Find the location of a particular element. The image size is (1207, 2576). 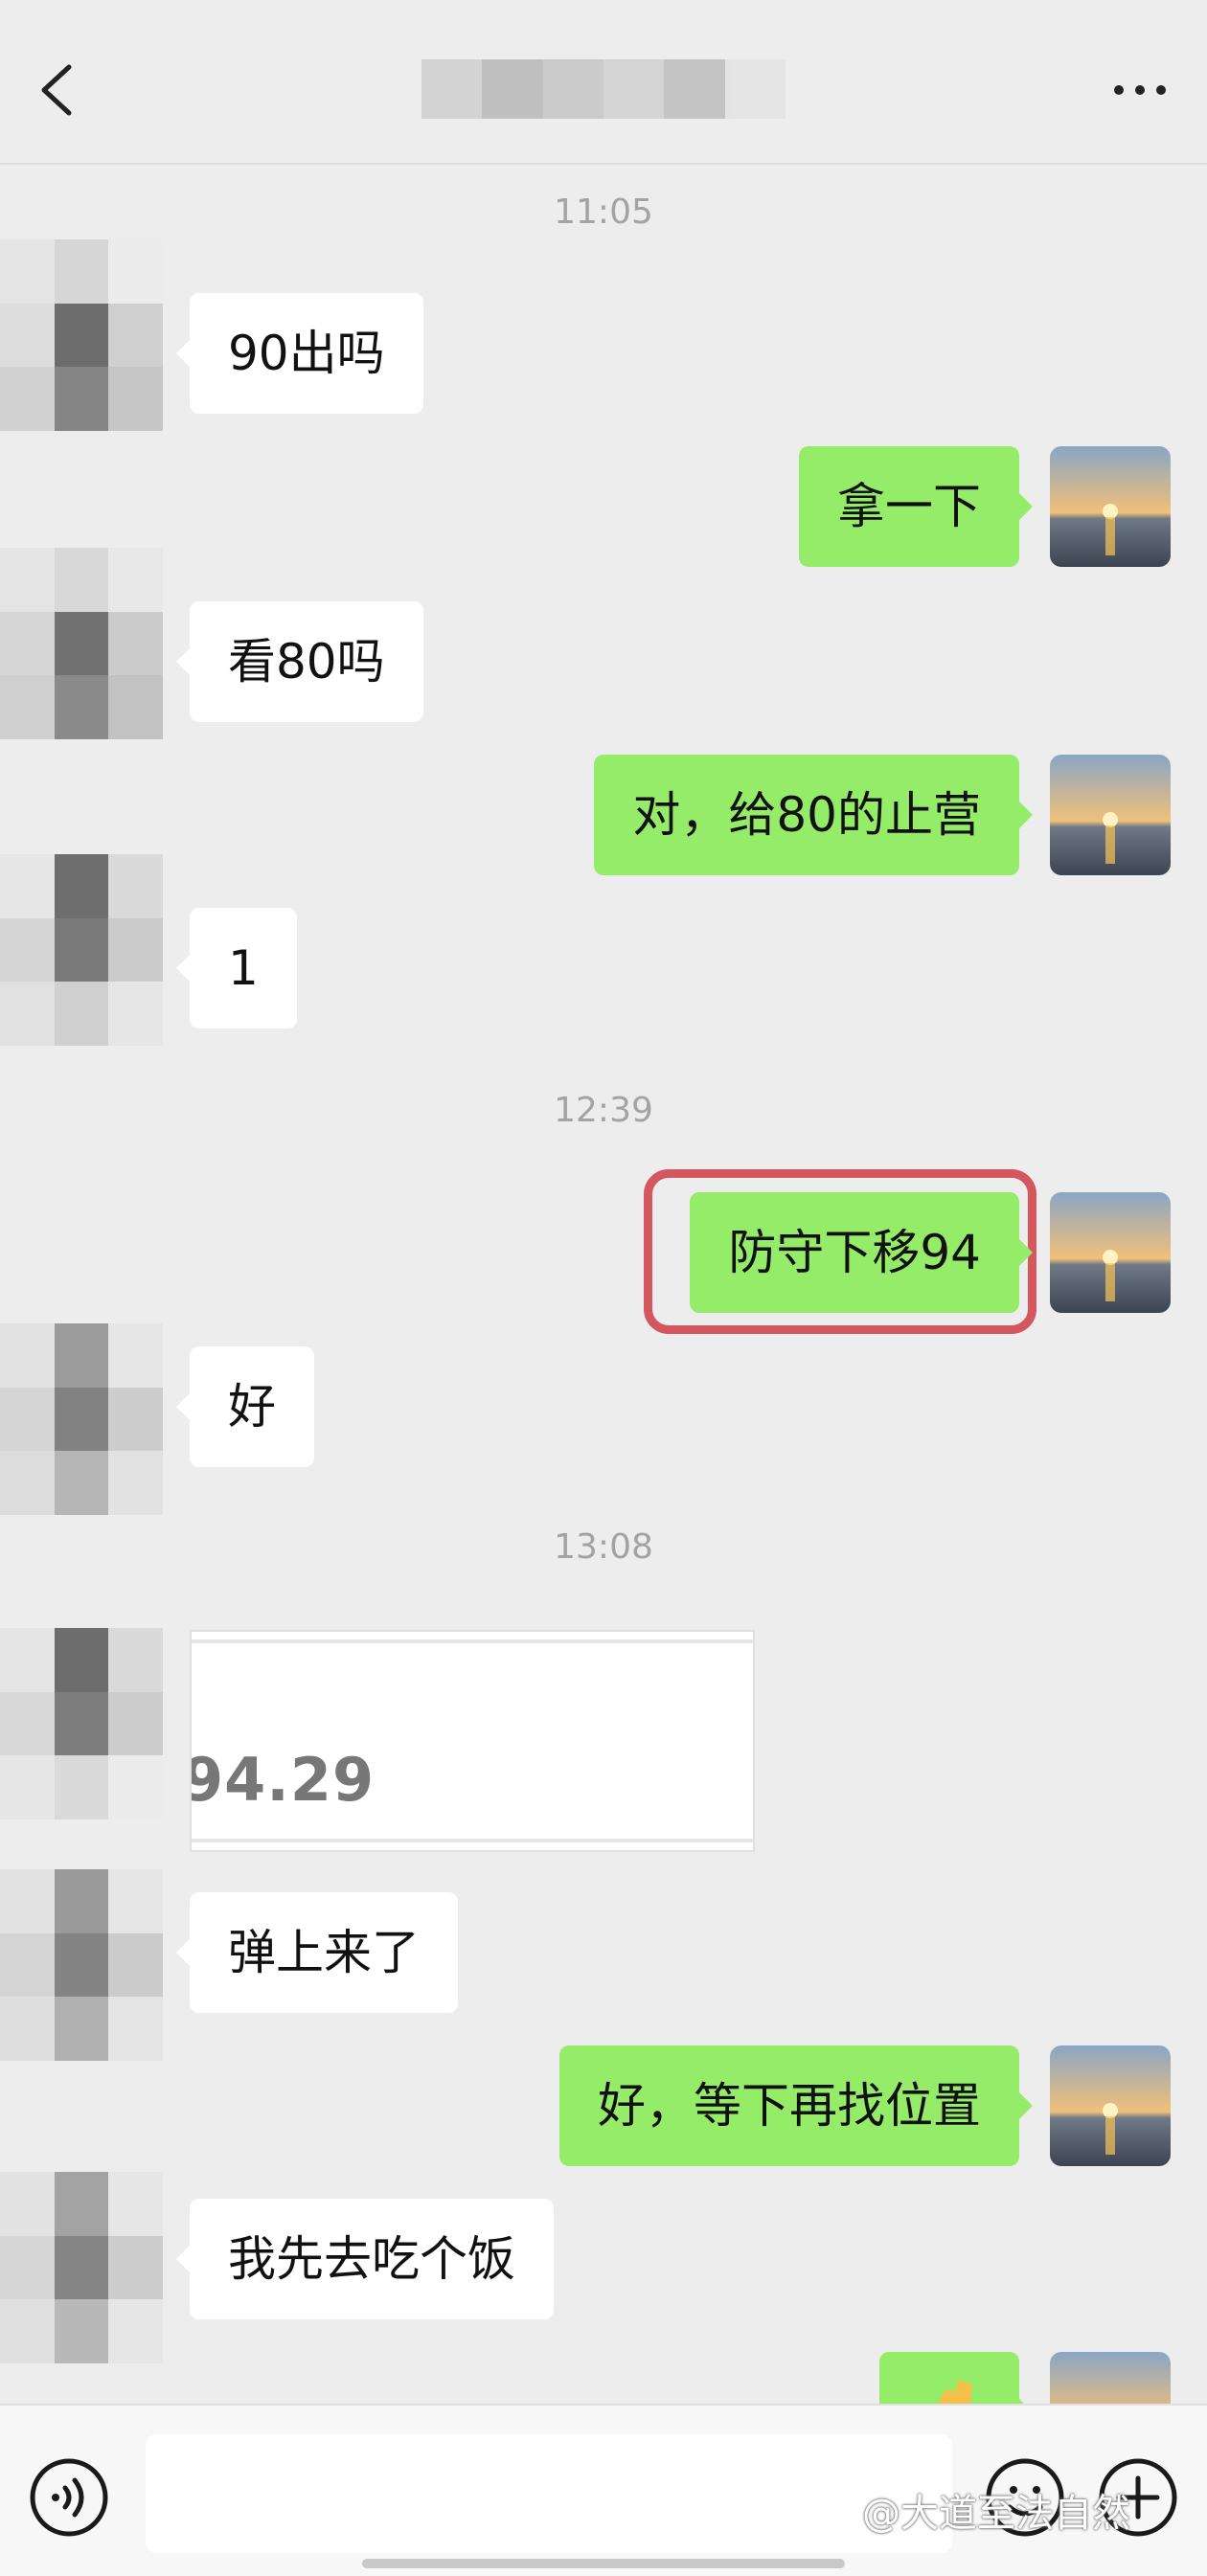

home-indicator is located at coordinates (603, 2563).